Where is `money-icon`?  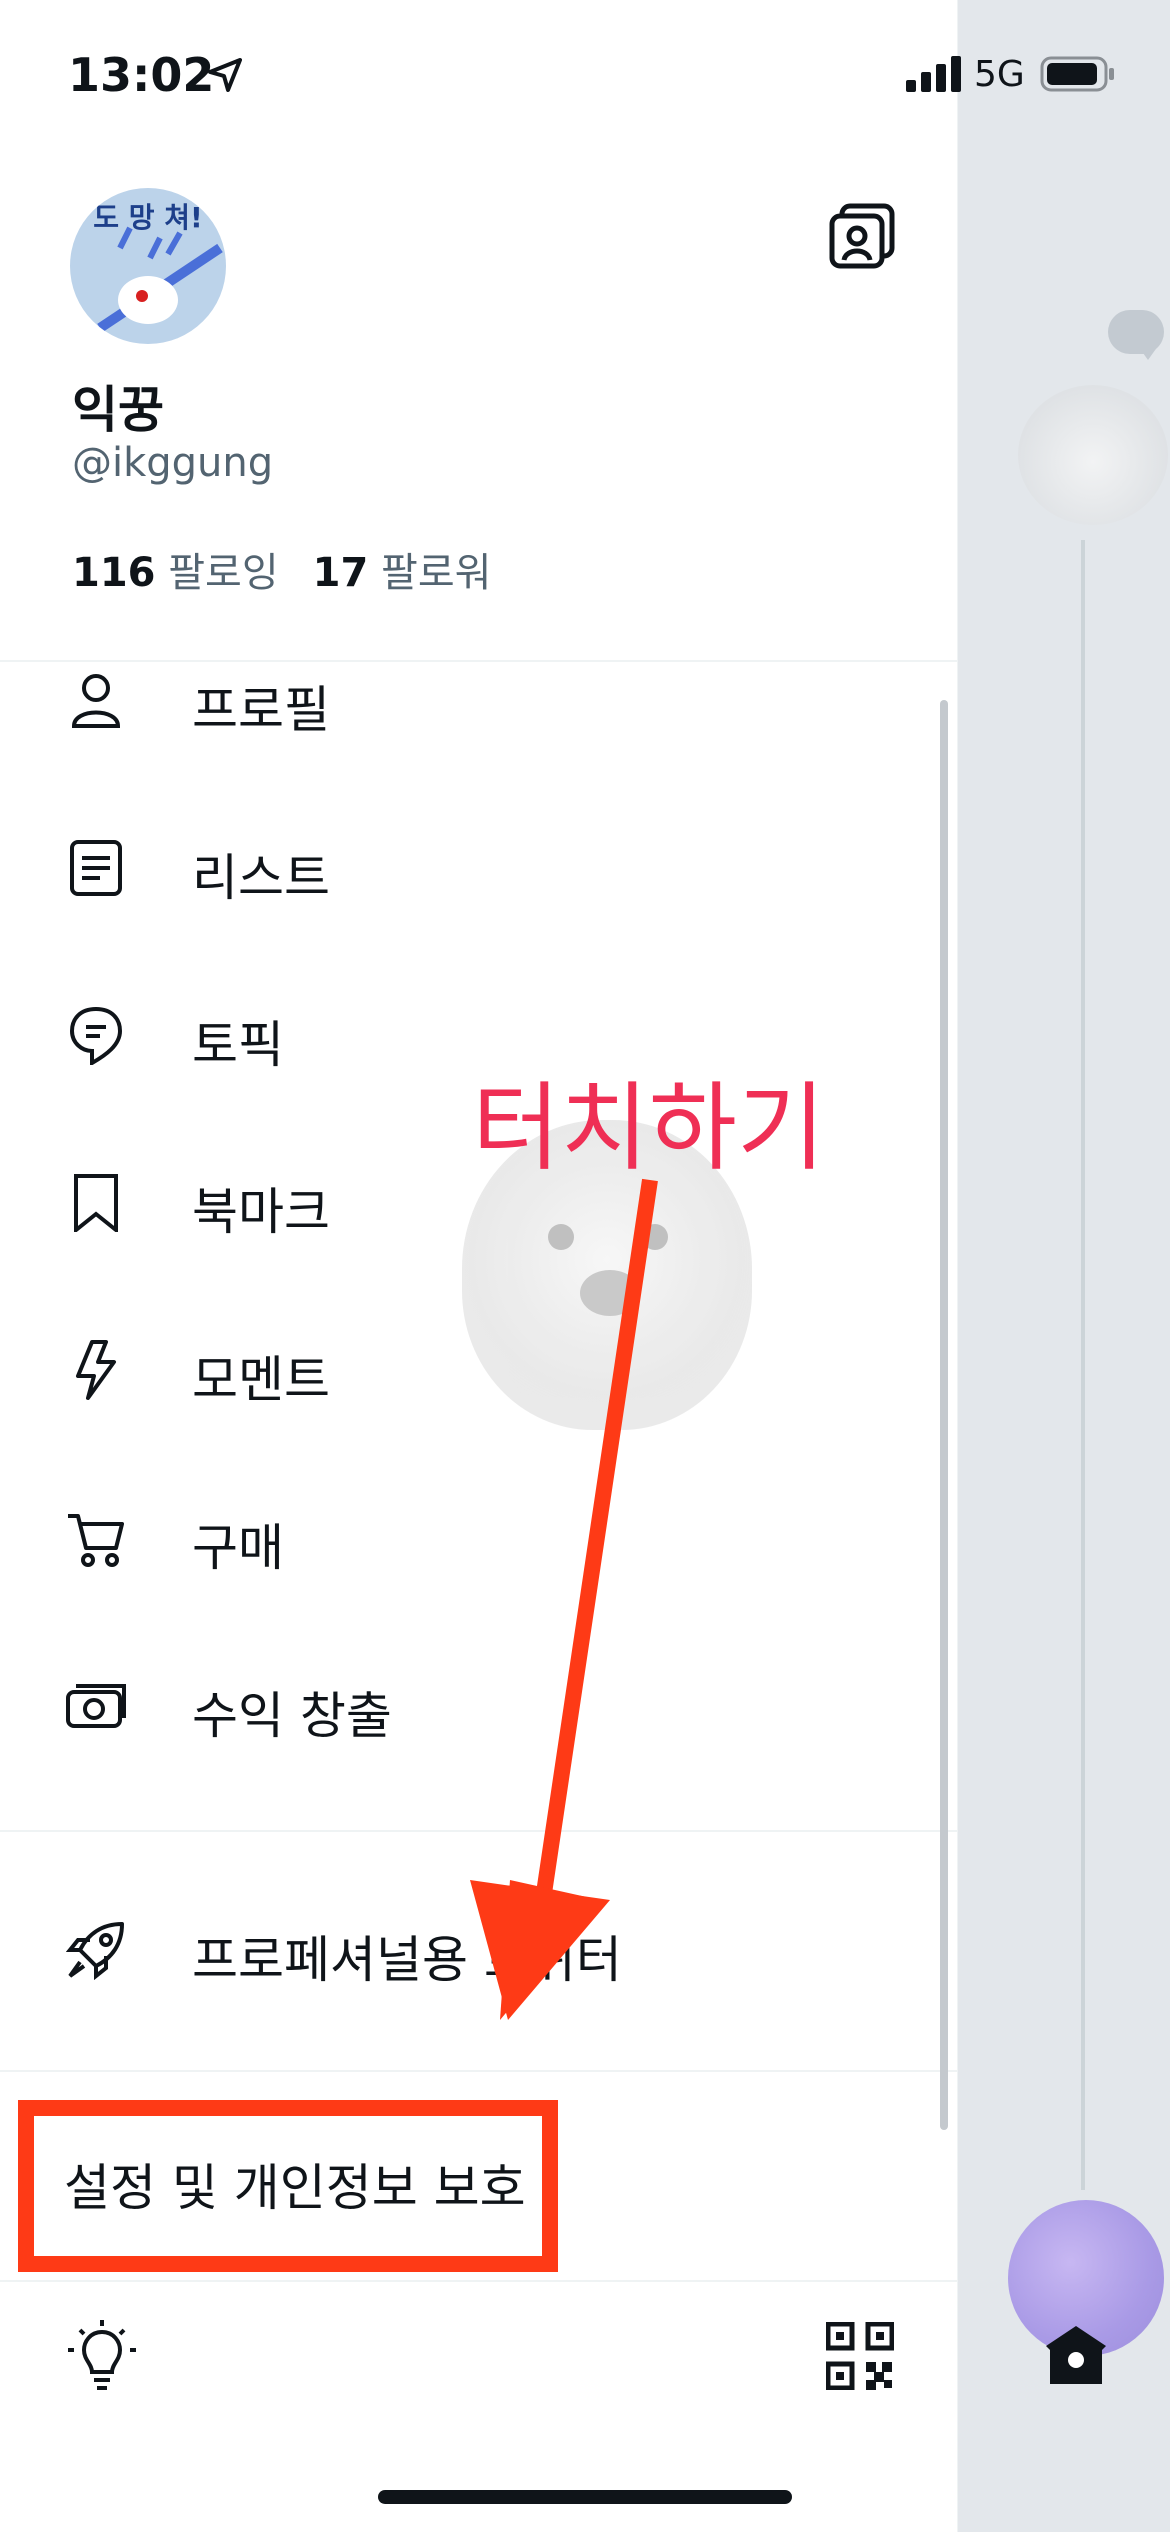
money-icon is located at coordinates (96, 1706).